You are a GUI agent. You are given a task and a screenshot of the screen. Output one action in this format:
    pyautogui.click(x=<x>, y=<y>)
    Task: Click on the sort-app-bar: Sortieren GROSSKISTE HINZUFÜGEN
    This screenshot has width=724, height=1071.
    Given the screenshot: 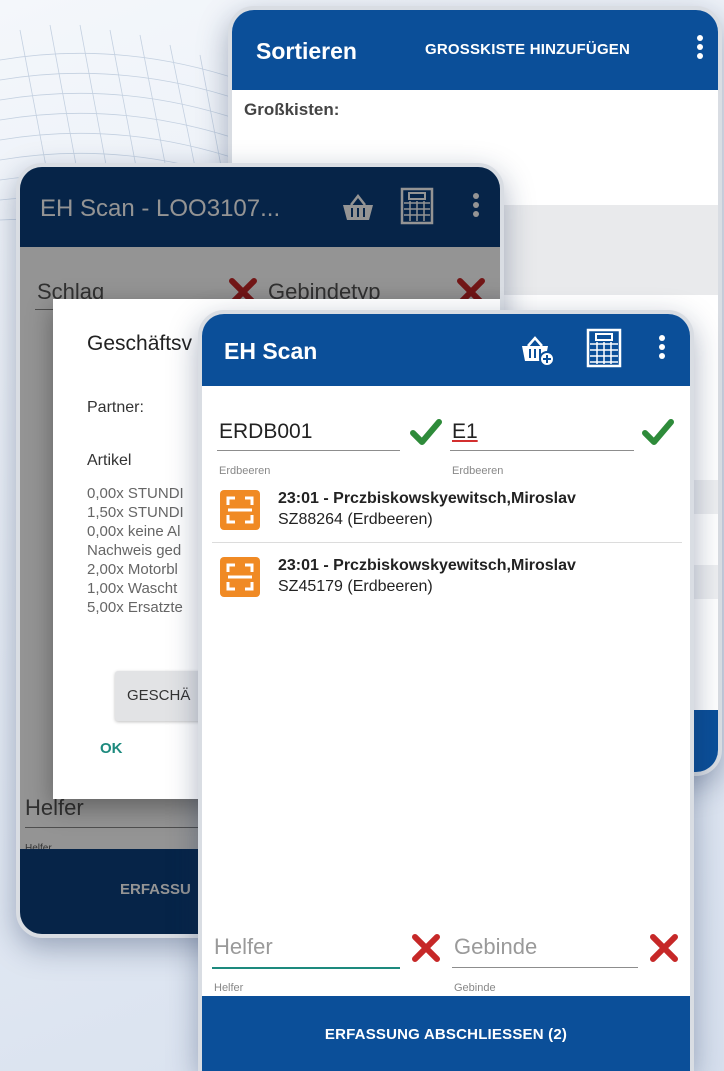 What is the action you would take?
    pyautogui.click(x=475, y=50)
    